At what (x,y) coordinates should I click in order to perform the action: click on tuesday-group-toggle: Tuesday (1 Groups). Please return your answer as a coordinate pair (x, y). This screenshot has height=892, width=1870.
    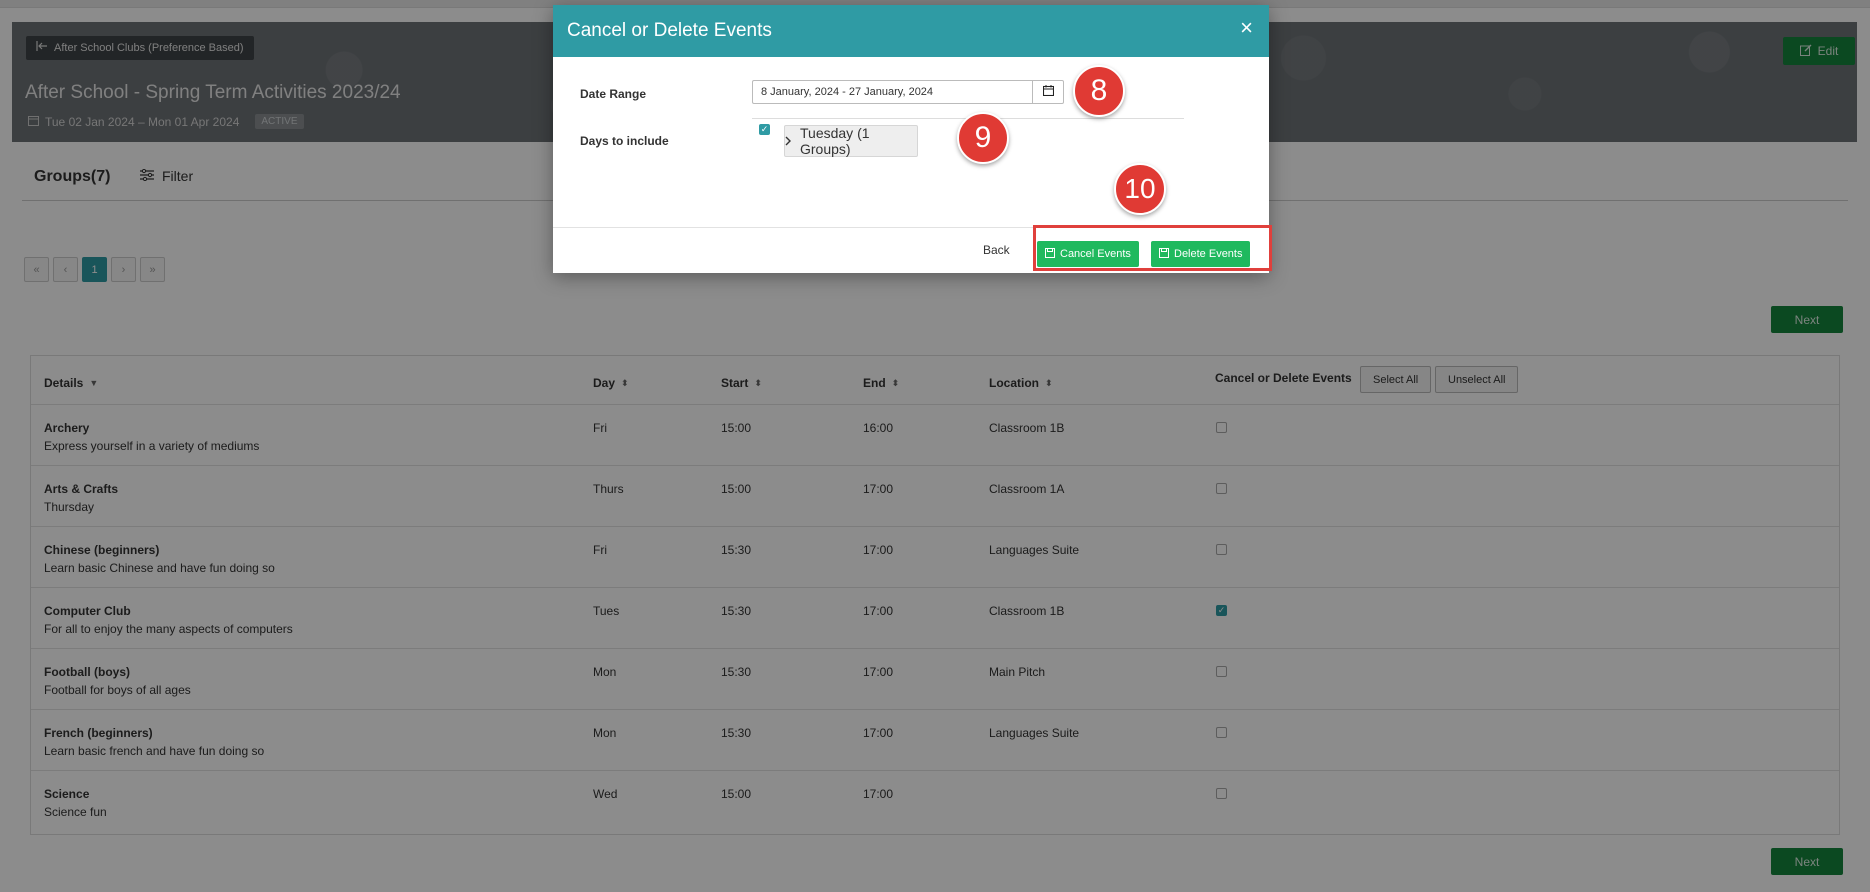
    Looking at the image, I should click on (851, 141).